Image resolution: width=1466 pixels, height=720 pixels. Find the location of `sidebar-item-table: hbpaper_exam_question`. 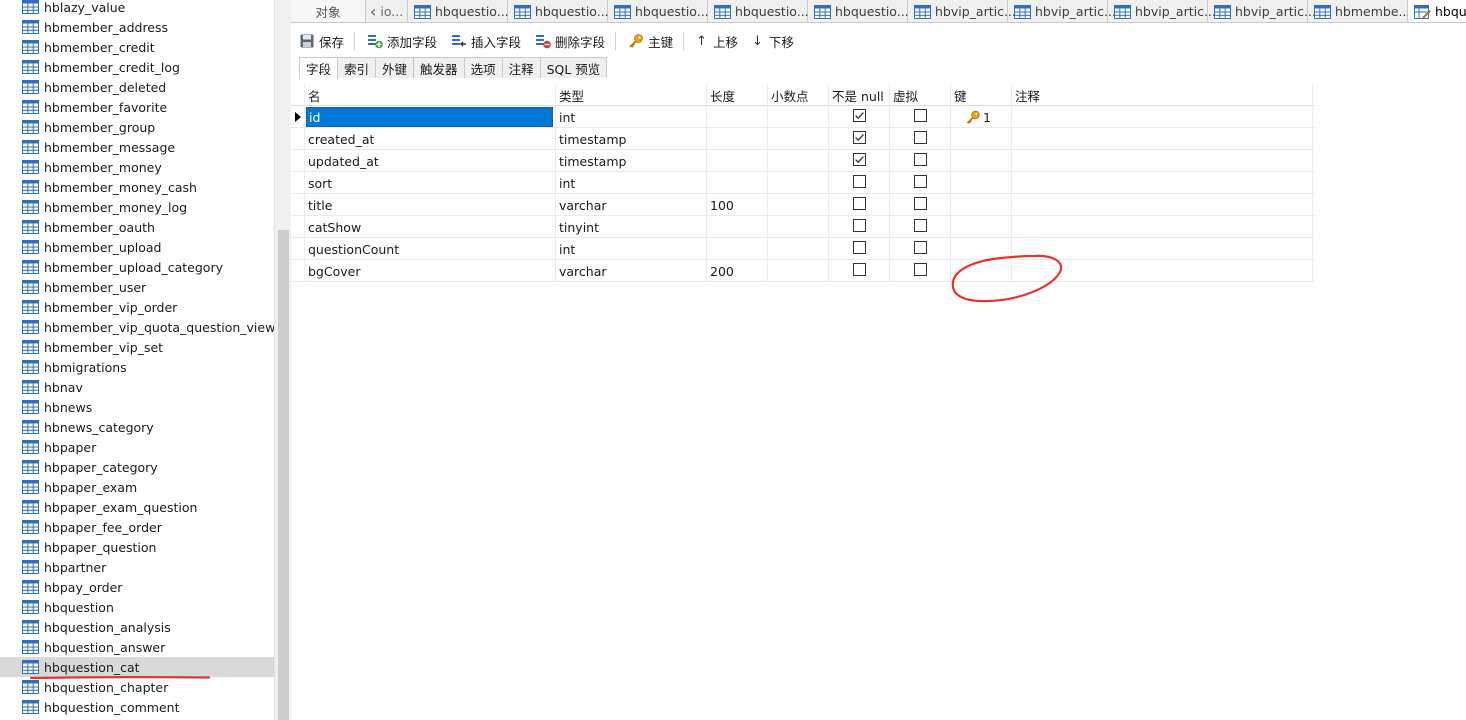

sidebar-item-table: hbpaper_exam_question is located at coordinates (137, 507).